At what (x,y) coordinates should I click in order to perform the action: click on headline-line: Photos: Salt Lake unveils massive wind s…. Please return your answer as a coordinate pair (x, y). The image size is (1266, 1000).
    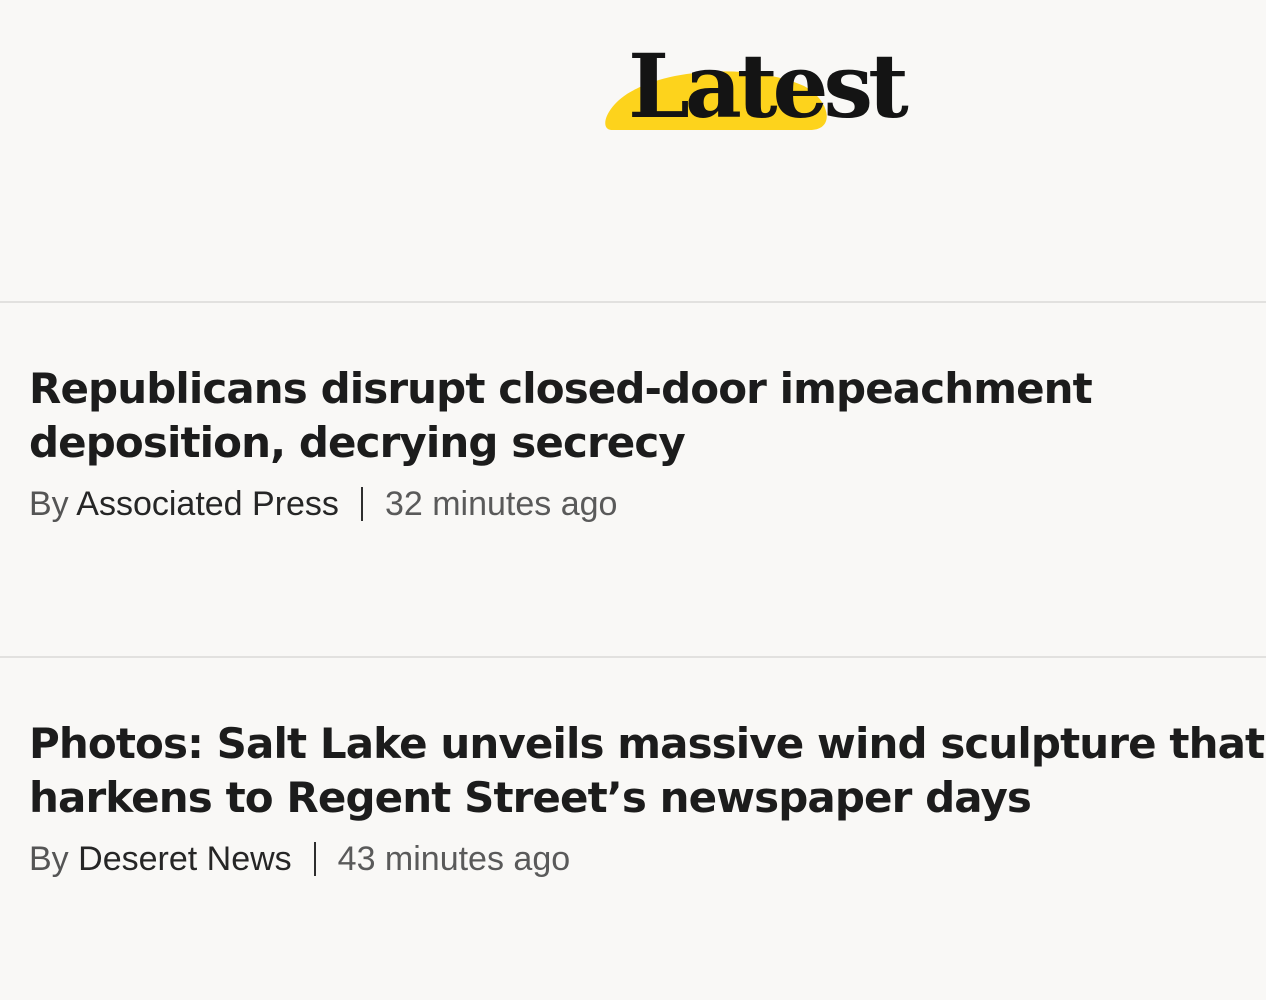
    Looking at the image, I should click on (647, 743).